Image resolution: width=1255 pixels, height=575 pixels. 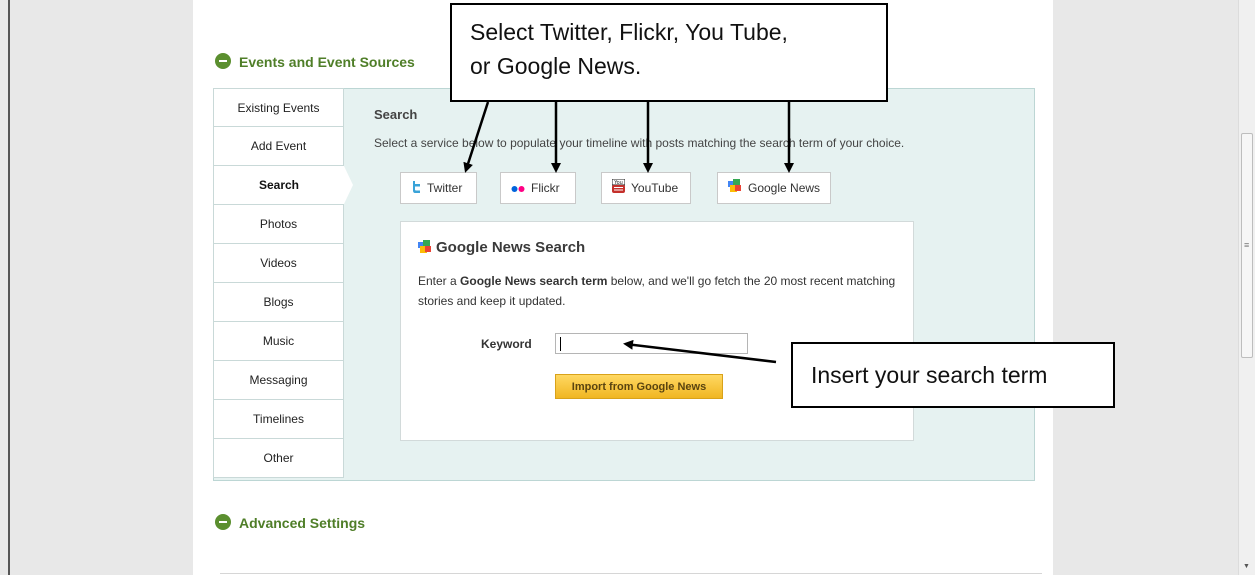 What do you see at coordinates (631, 573) in the screenshot?
I see `divider` at bounding box center [631, 573].